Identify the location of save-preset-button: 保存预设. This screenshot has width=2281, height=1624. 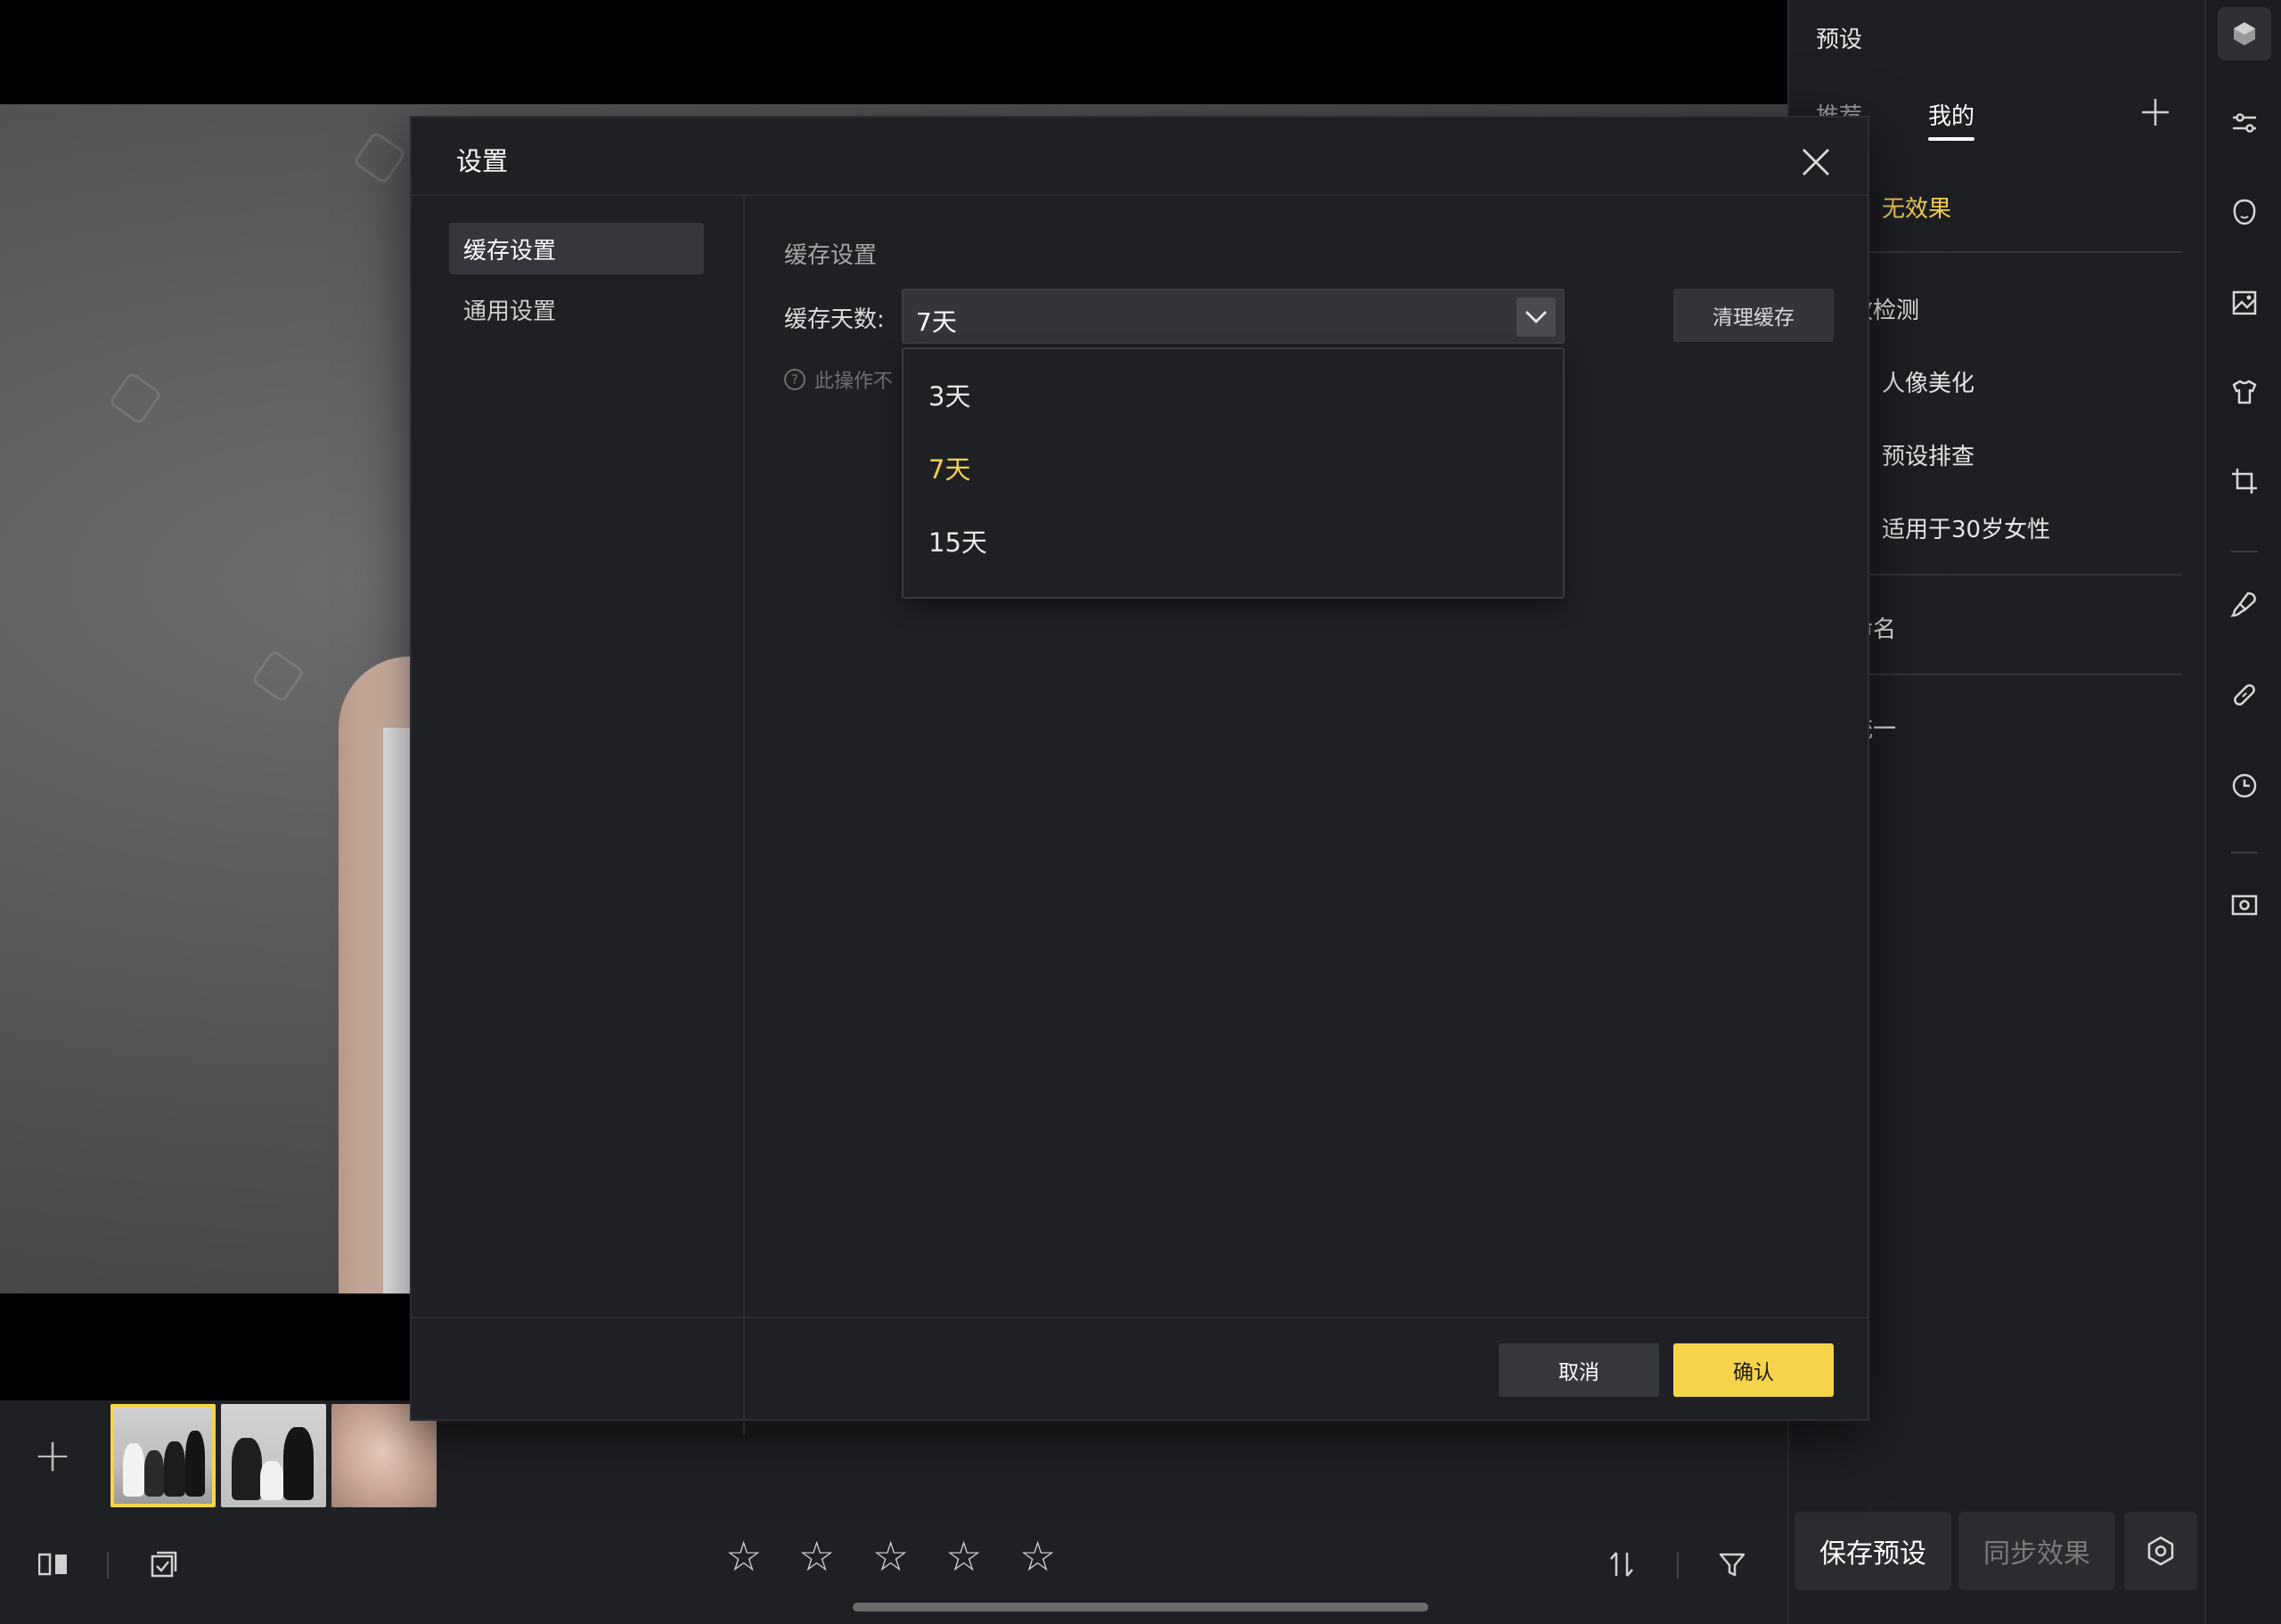
(1873, 1551).